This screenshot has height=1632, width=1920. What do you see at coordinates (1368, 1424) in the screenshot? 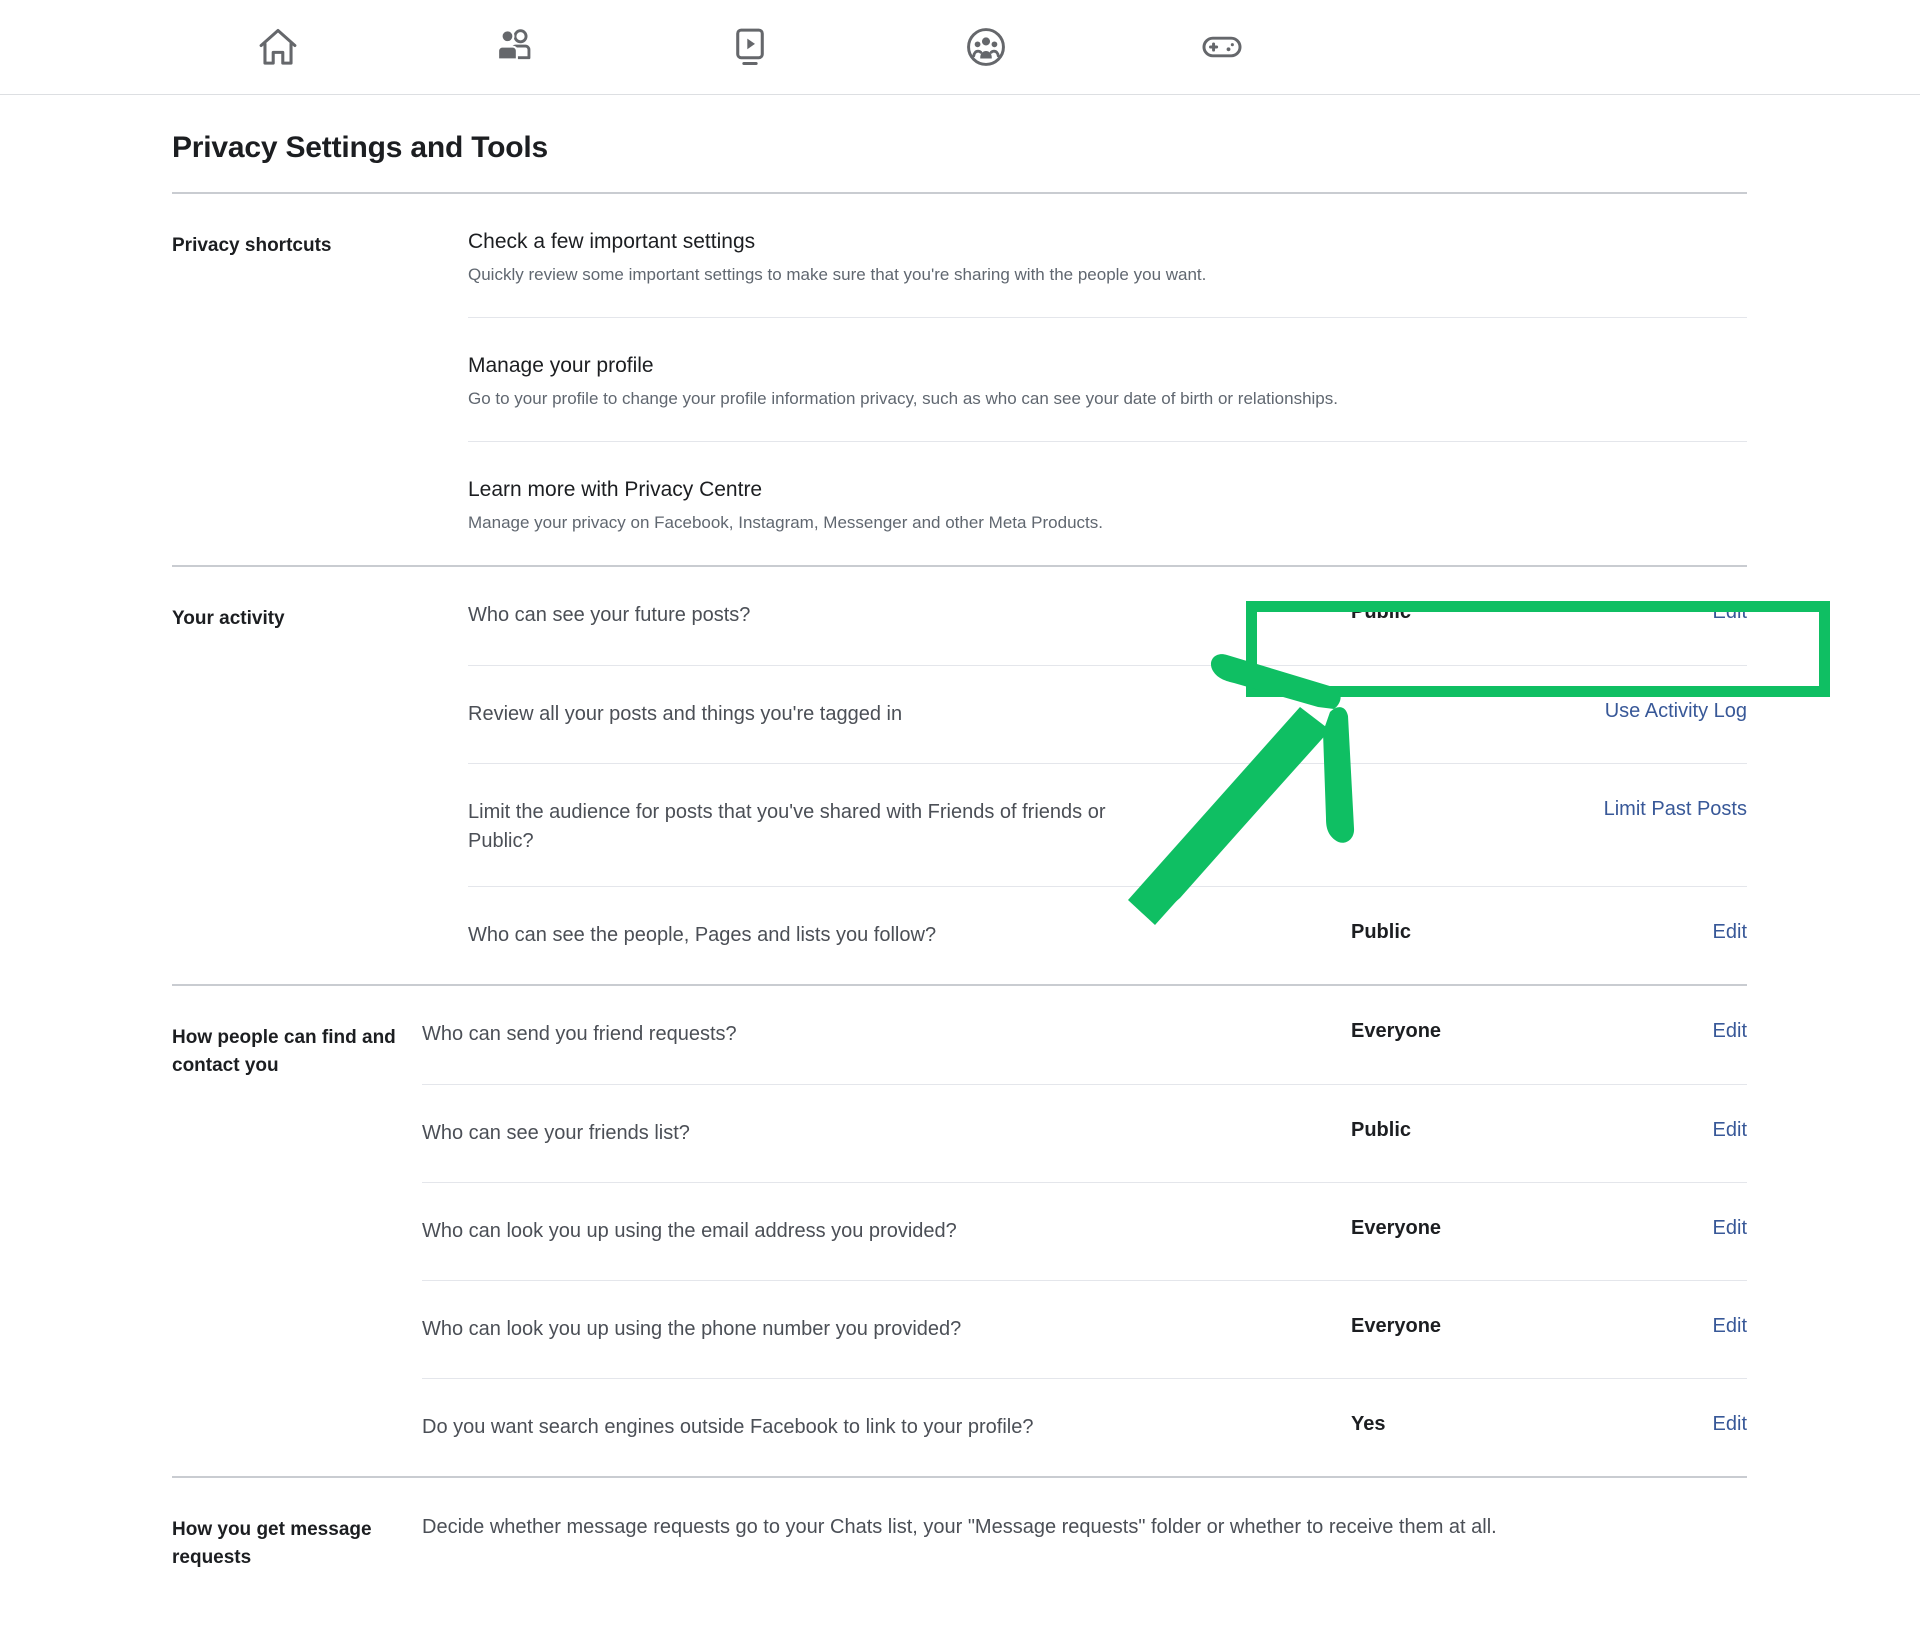
I see `row-value: Yes` at bounding box center [1368, 1424].